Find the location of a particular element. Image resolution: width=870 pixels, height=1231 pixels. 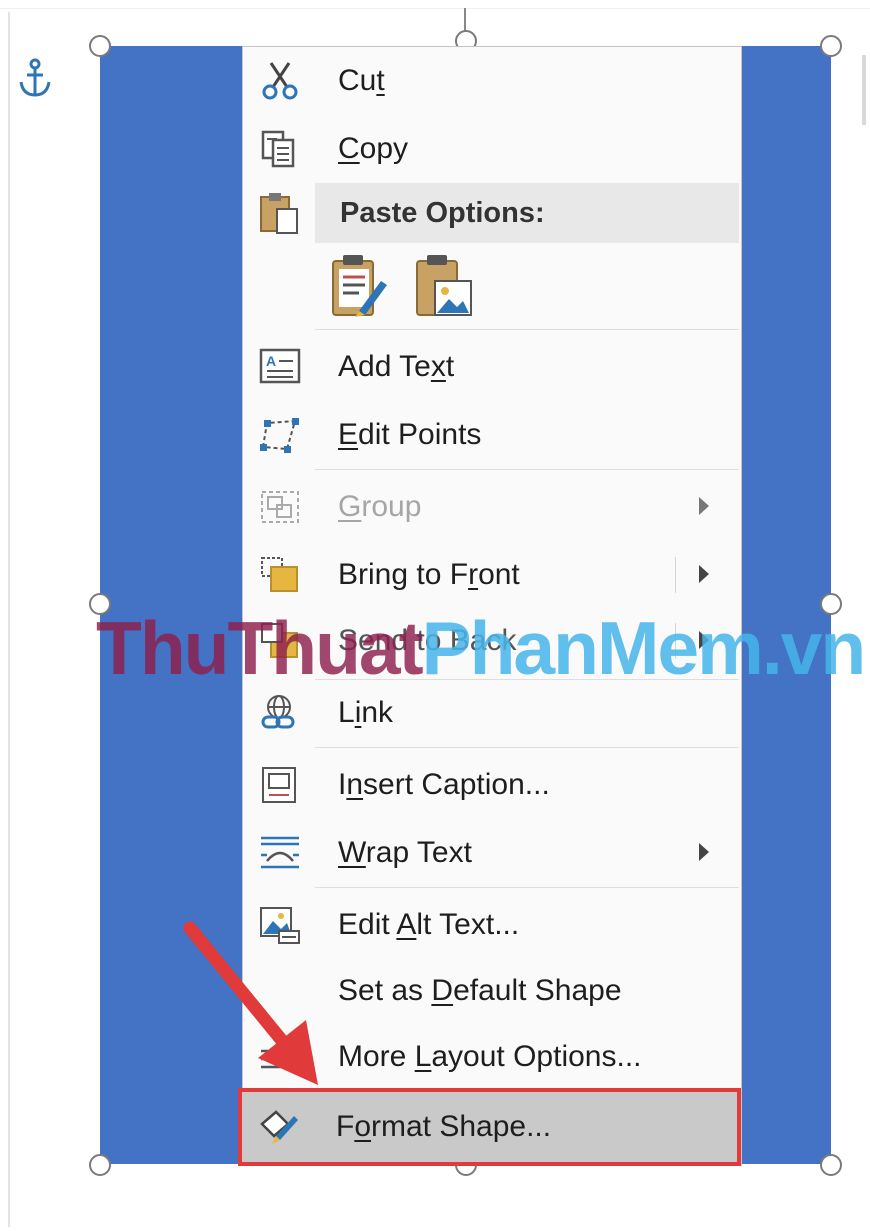

bring-to-front-icon is located at coordinates (279, 574).